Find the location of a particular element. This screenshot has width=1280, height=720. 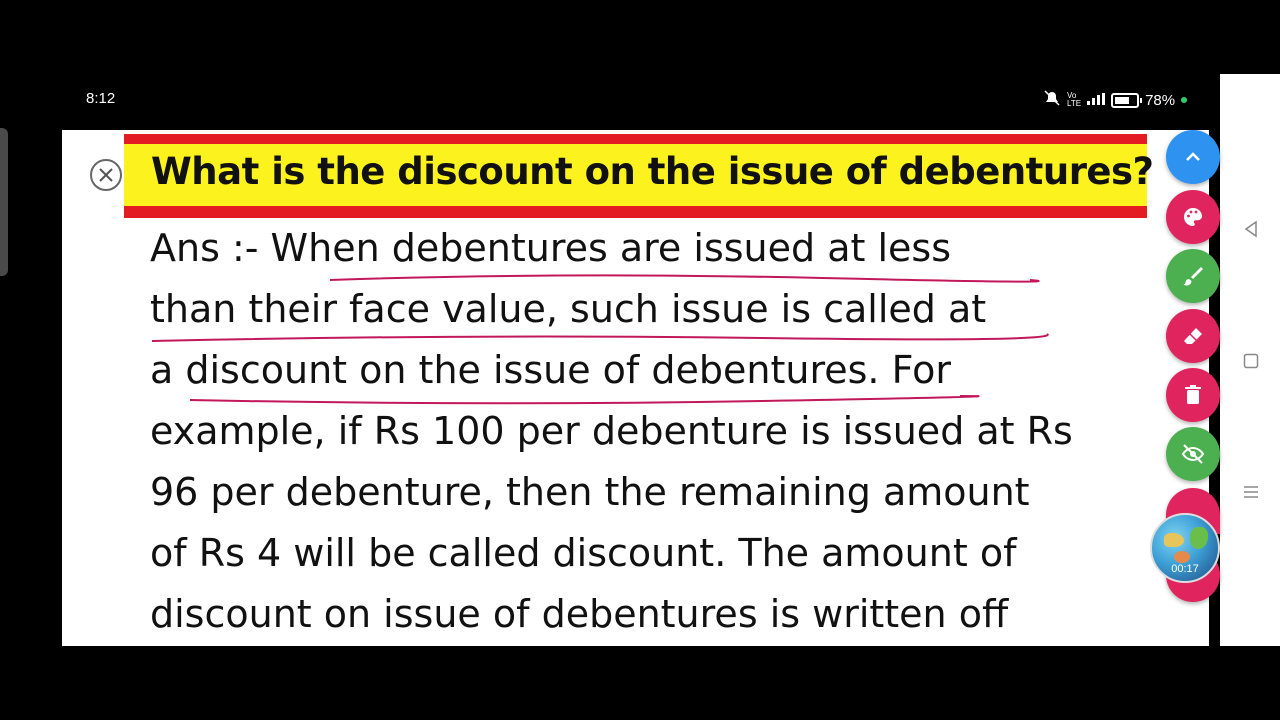

close-button is located at coordinates (106, 175).